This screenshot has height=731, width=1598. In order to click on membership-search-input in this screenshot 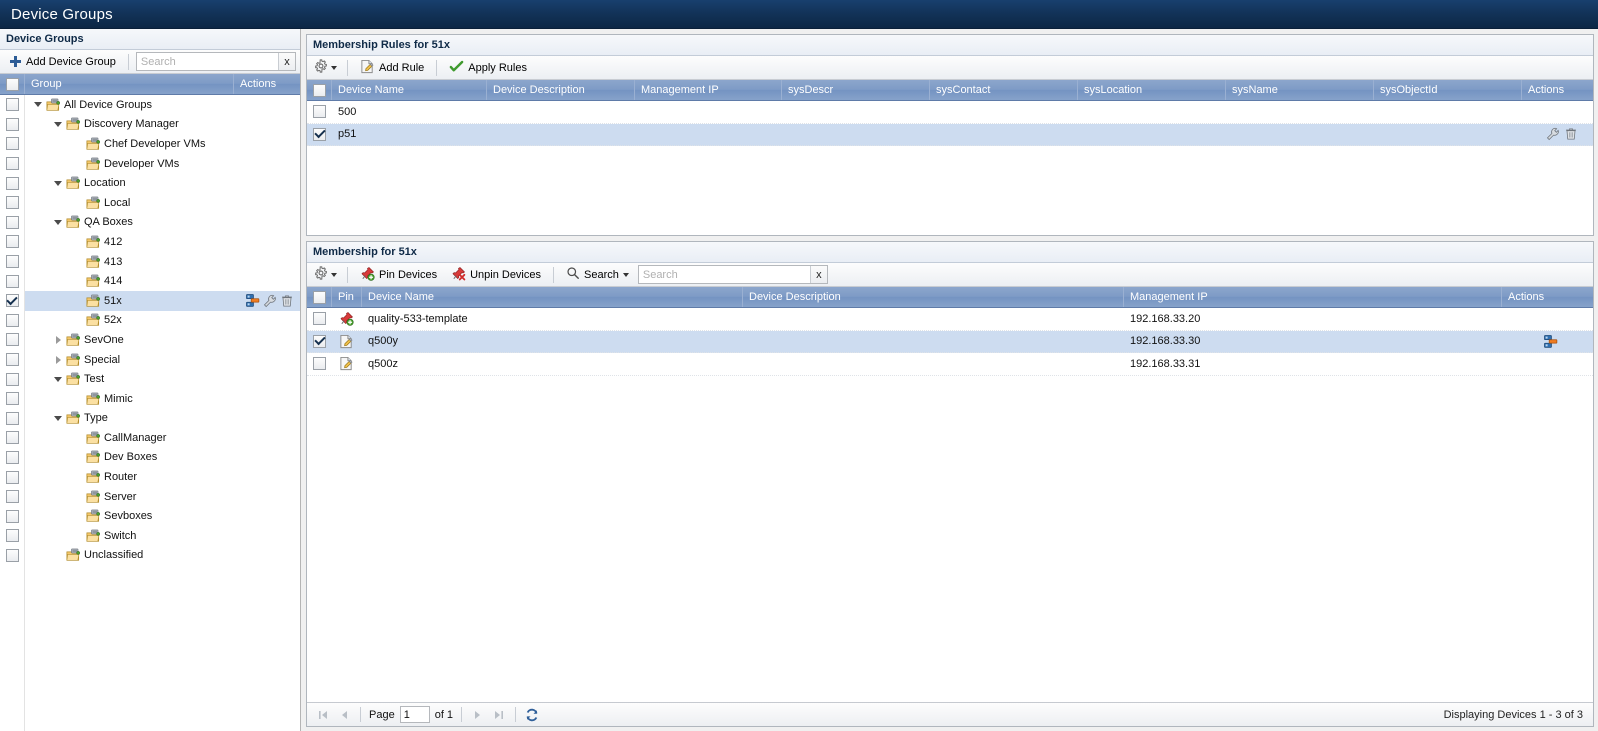, I will do `click(724, 274)`.